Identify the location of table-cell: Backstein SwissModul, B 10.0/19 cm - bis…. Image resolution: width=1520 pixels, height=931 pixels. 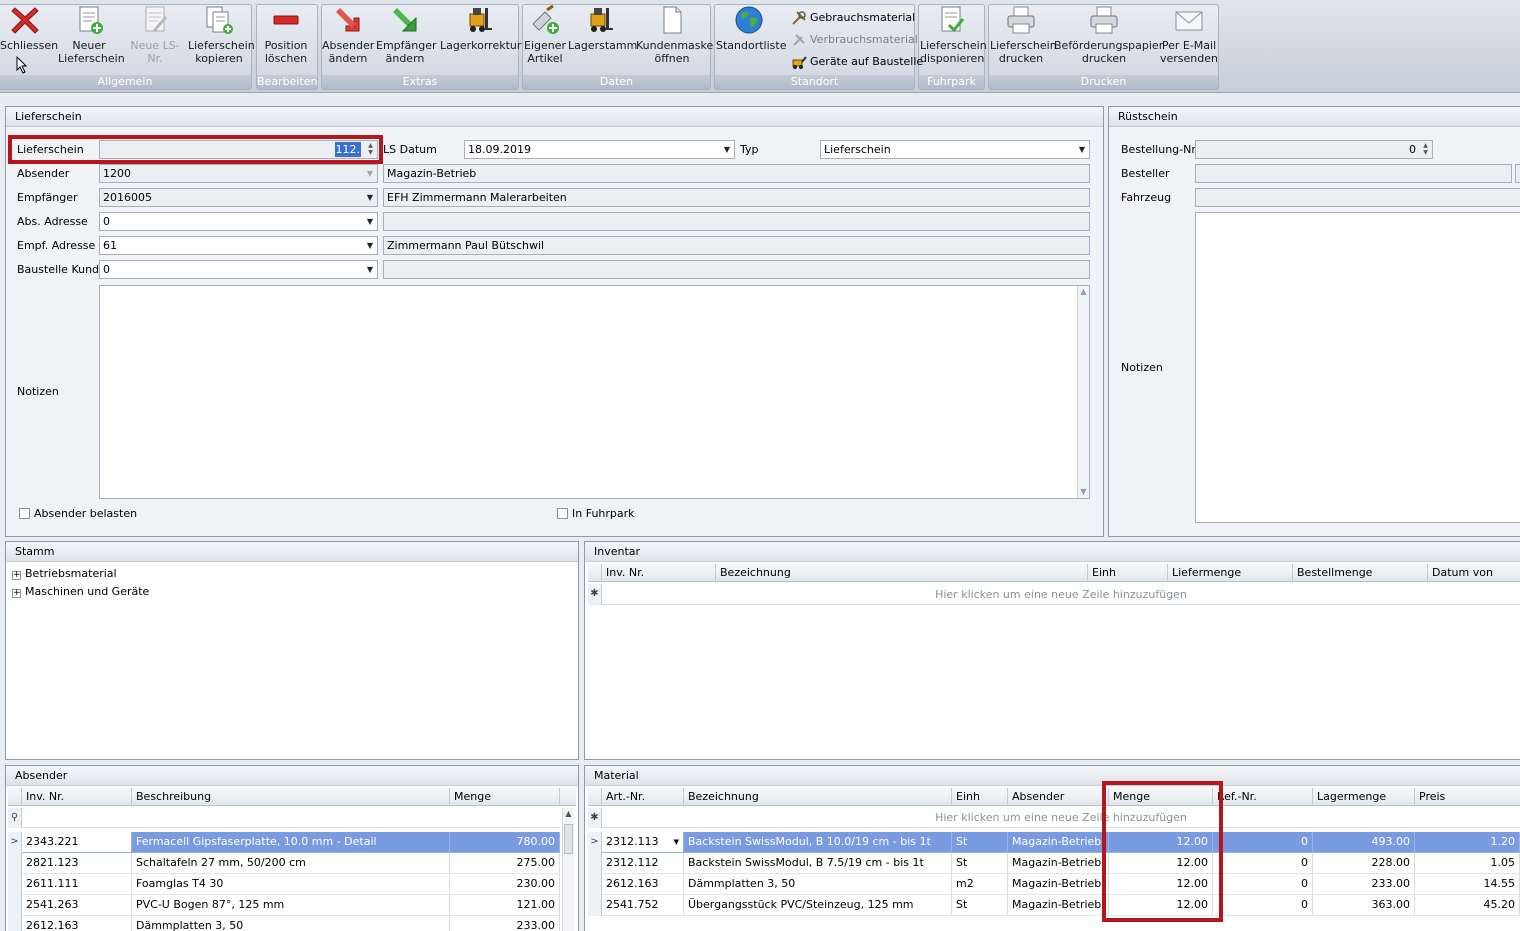
(818, 842).